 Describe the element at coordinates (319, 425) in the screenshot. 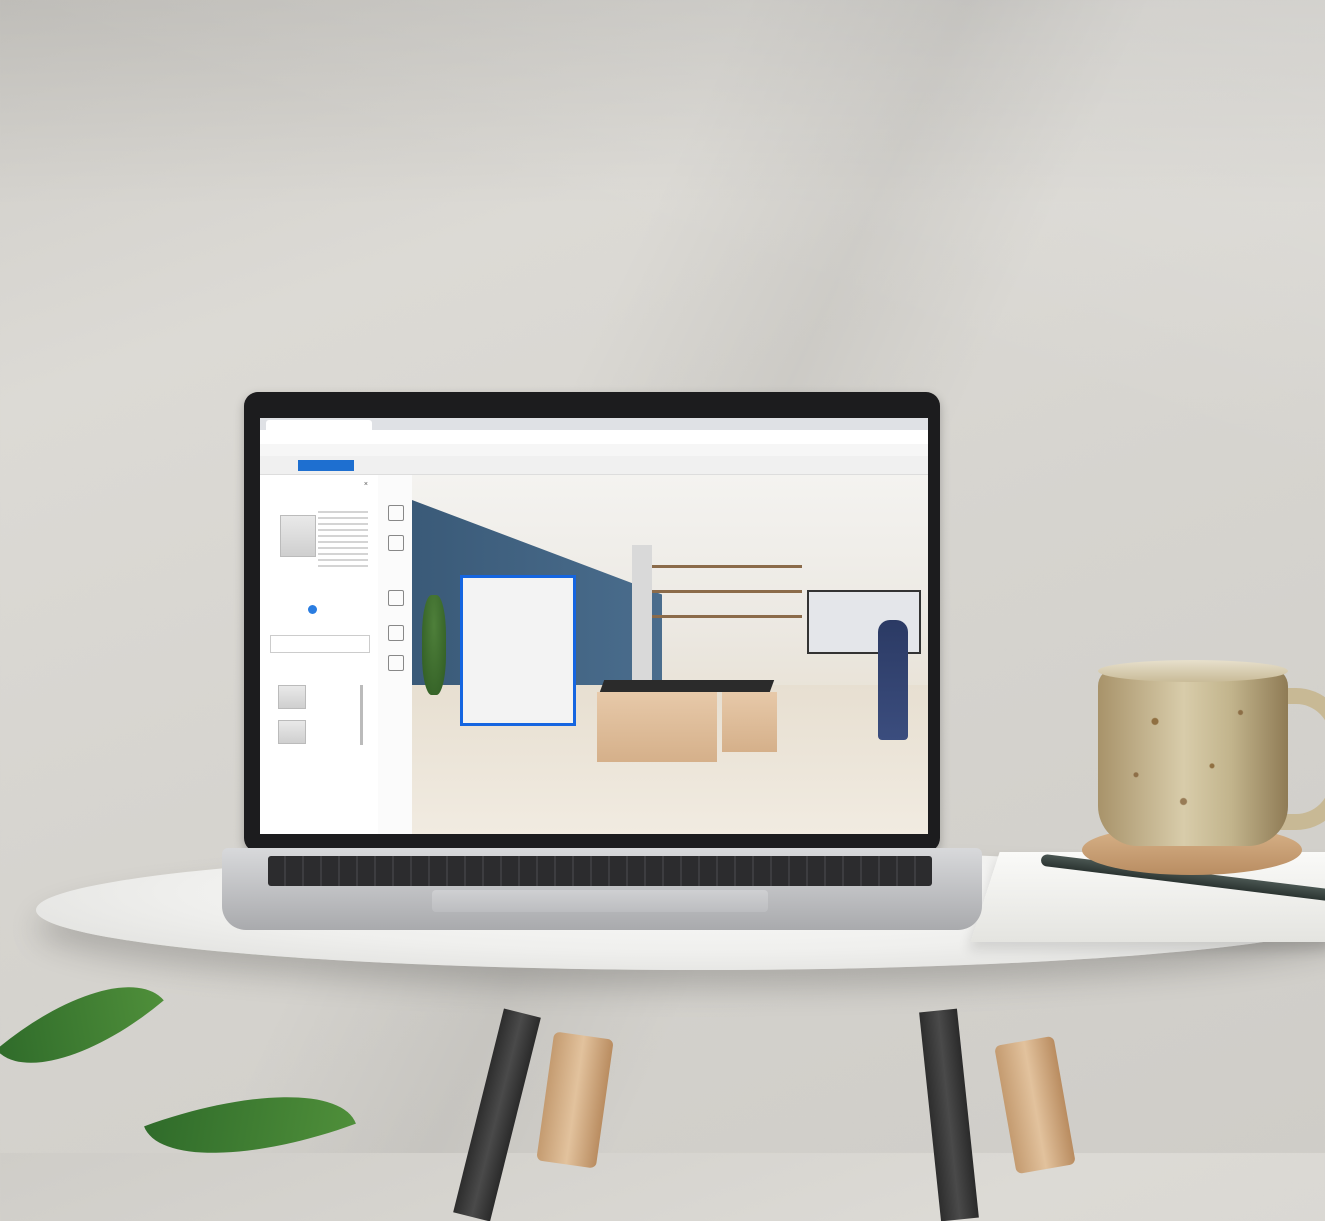

I see `browser-tab` at that location.